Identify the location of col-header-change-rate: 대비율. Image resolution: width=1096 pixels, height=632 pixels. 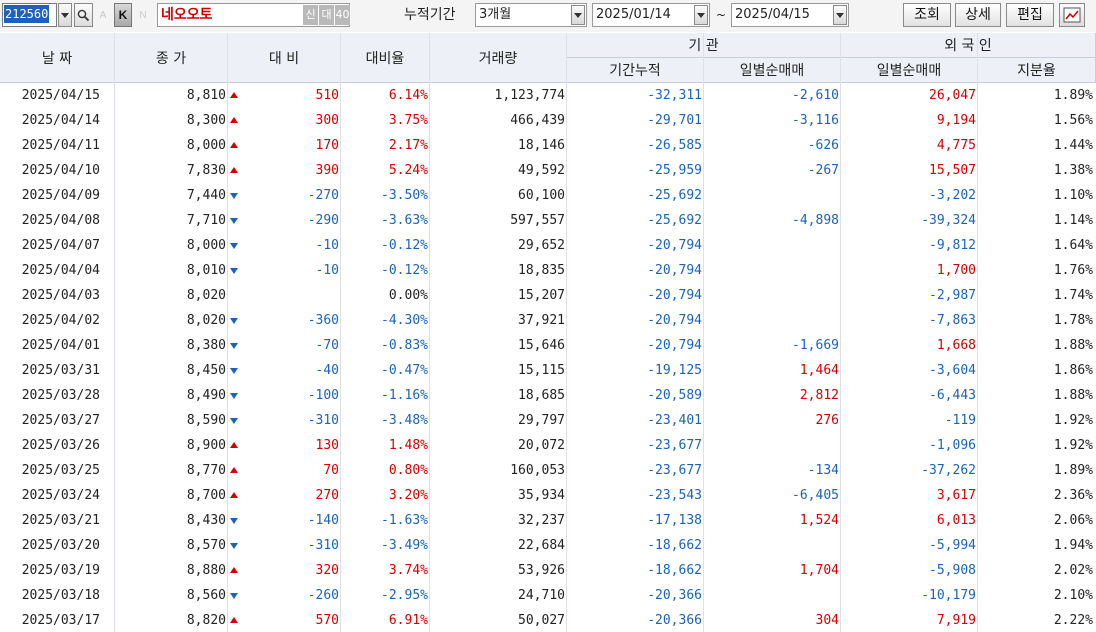
(385, 58).